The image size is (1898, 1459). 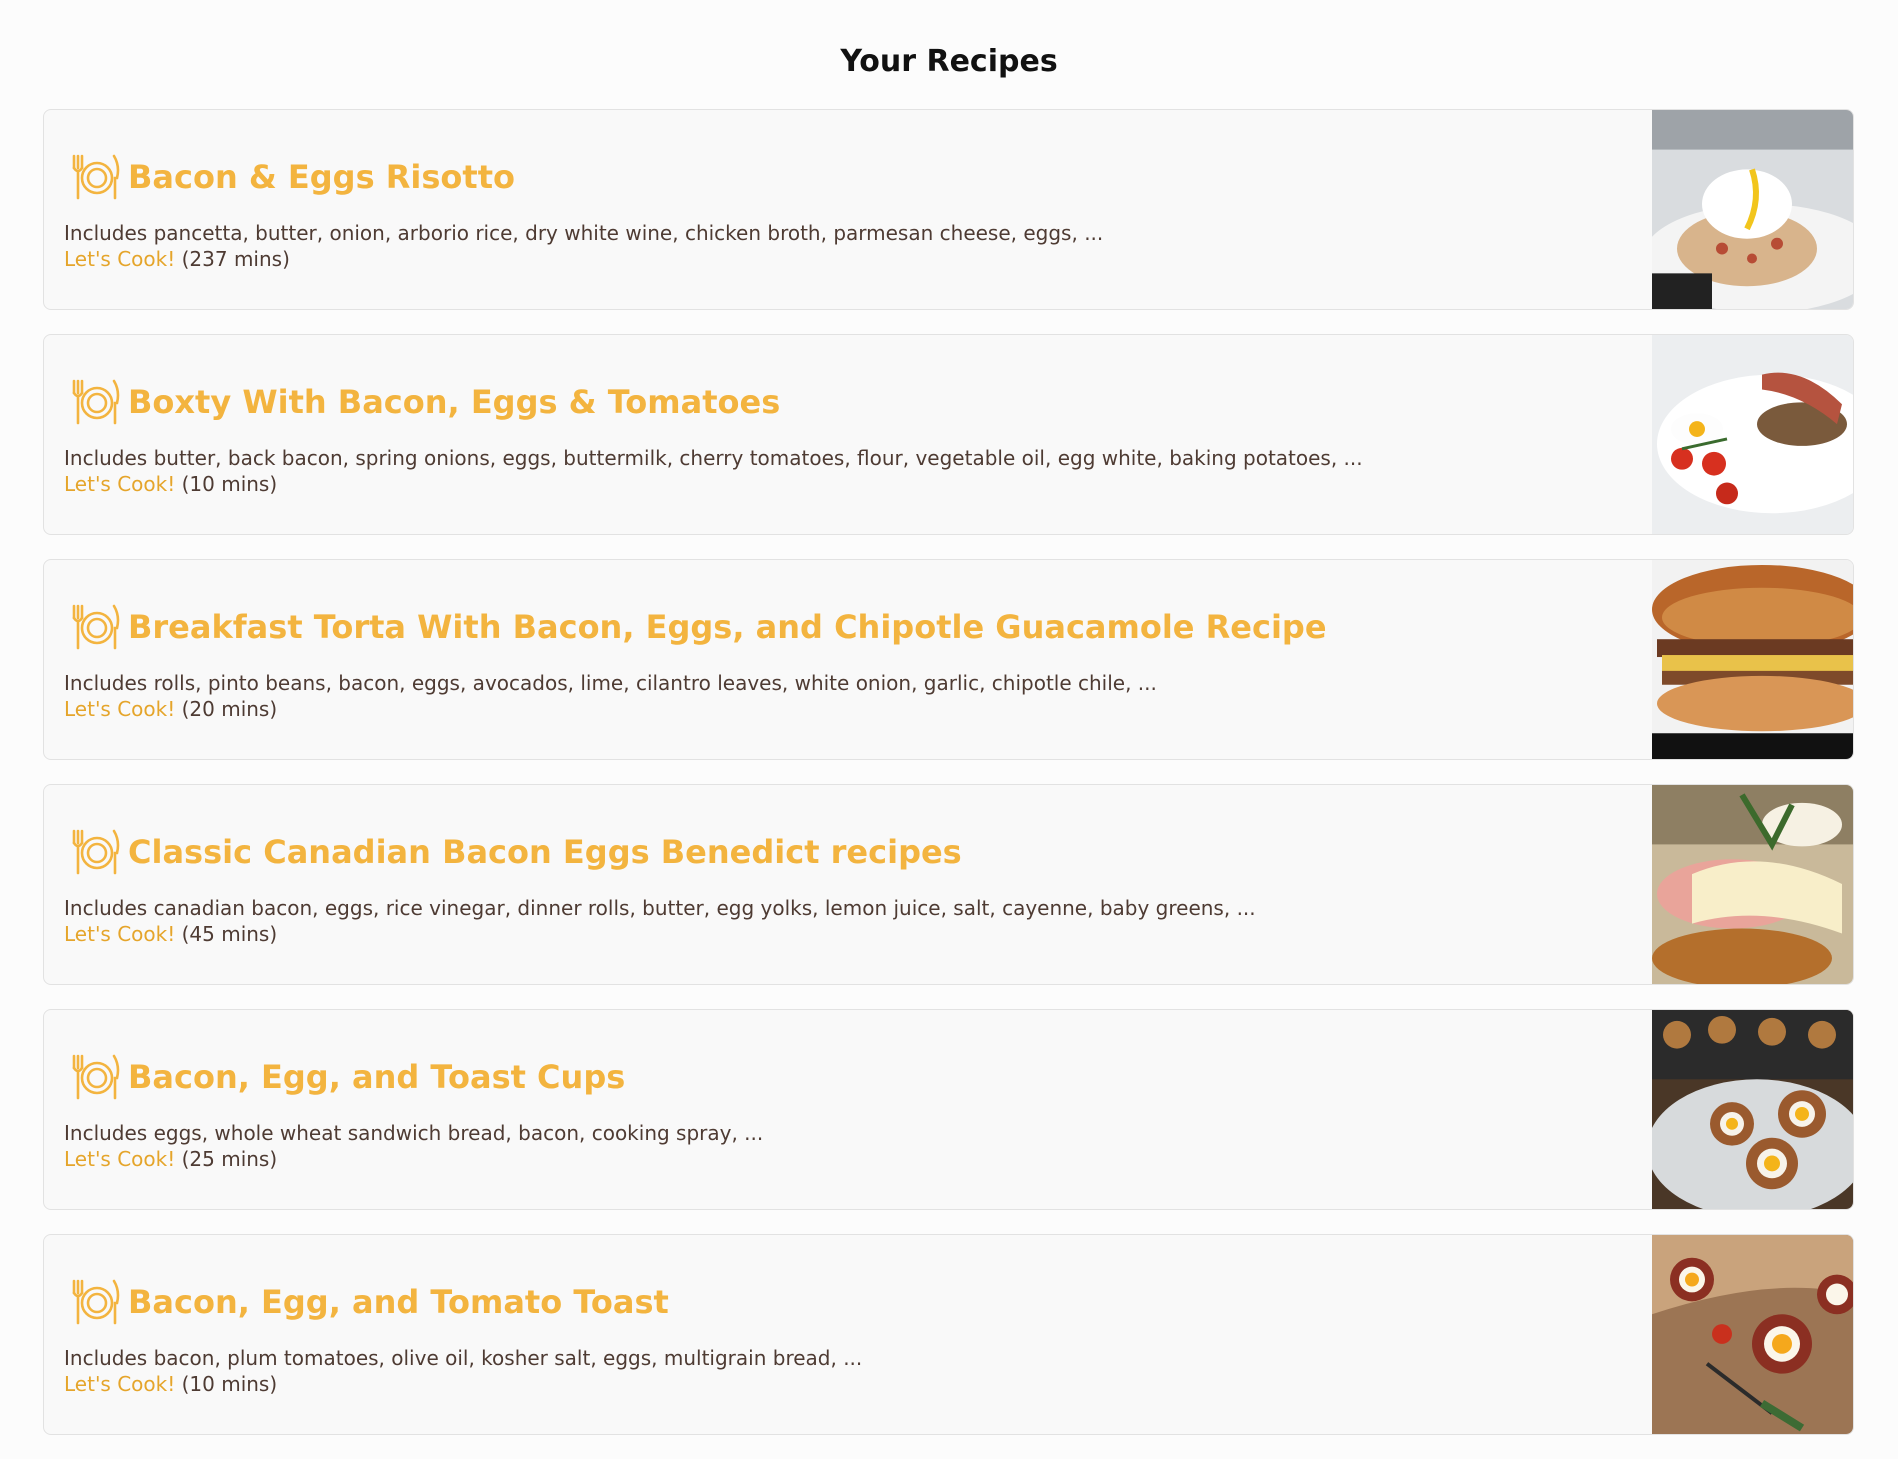 I want to click on recipe-time: (20 mins), so click(x=229, y=709).